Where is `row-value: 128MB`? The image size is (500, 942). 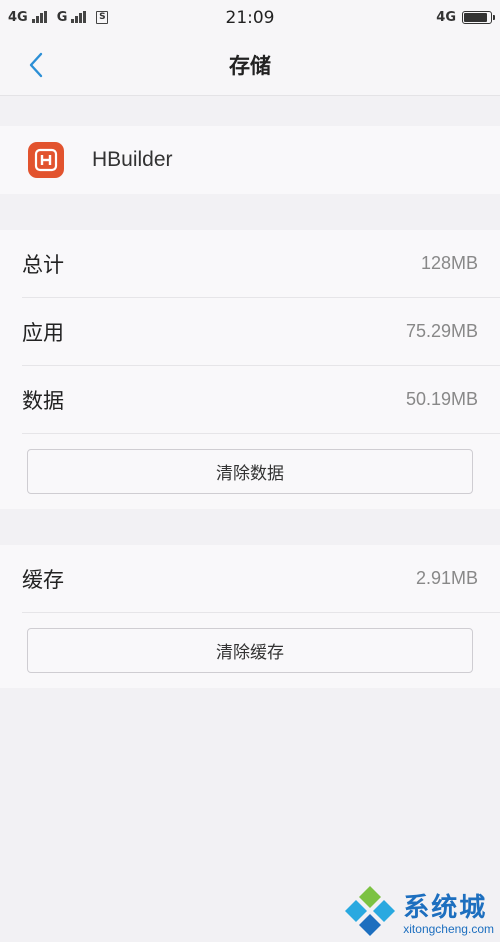
row-value: 128MB is located at coordinates (449, 263).